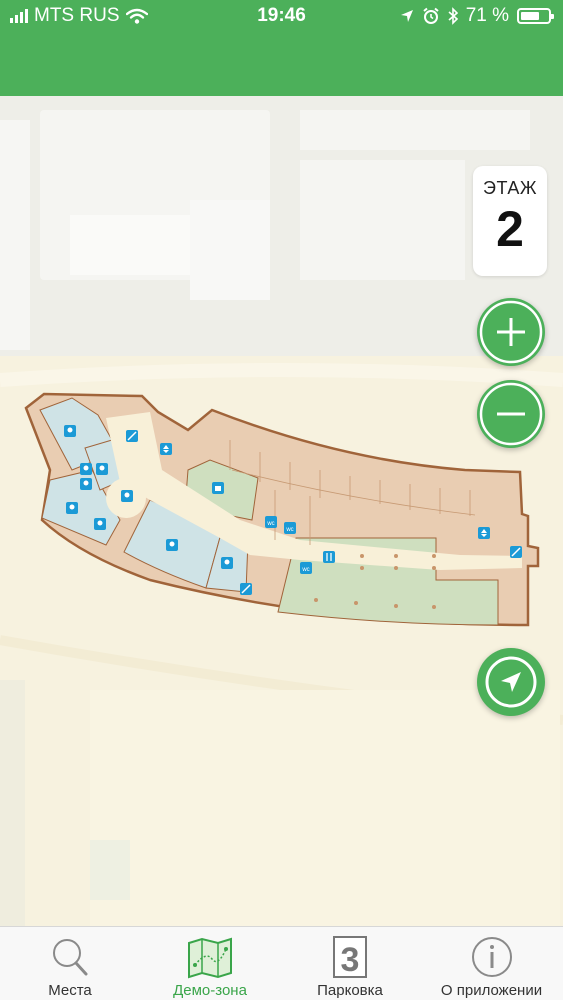  Describe the element at coordinates (406, 16) in the screenshot. I see `location-arrow-icon` at that location.